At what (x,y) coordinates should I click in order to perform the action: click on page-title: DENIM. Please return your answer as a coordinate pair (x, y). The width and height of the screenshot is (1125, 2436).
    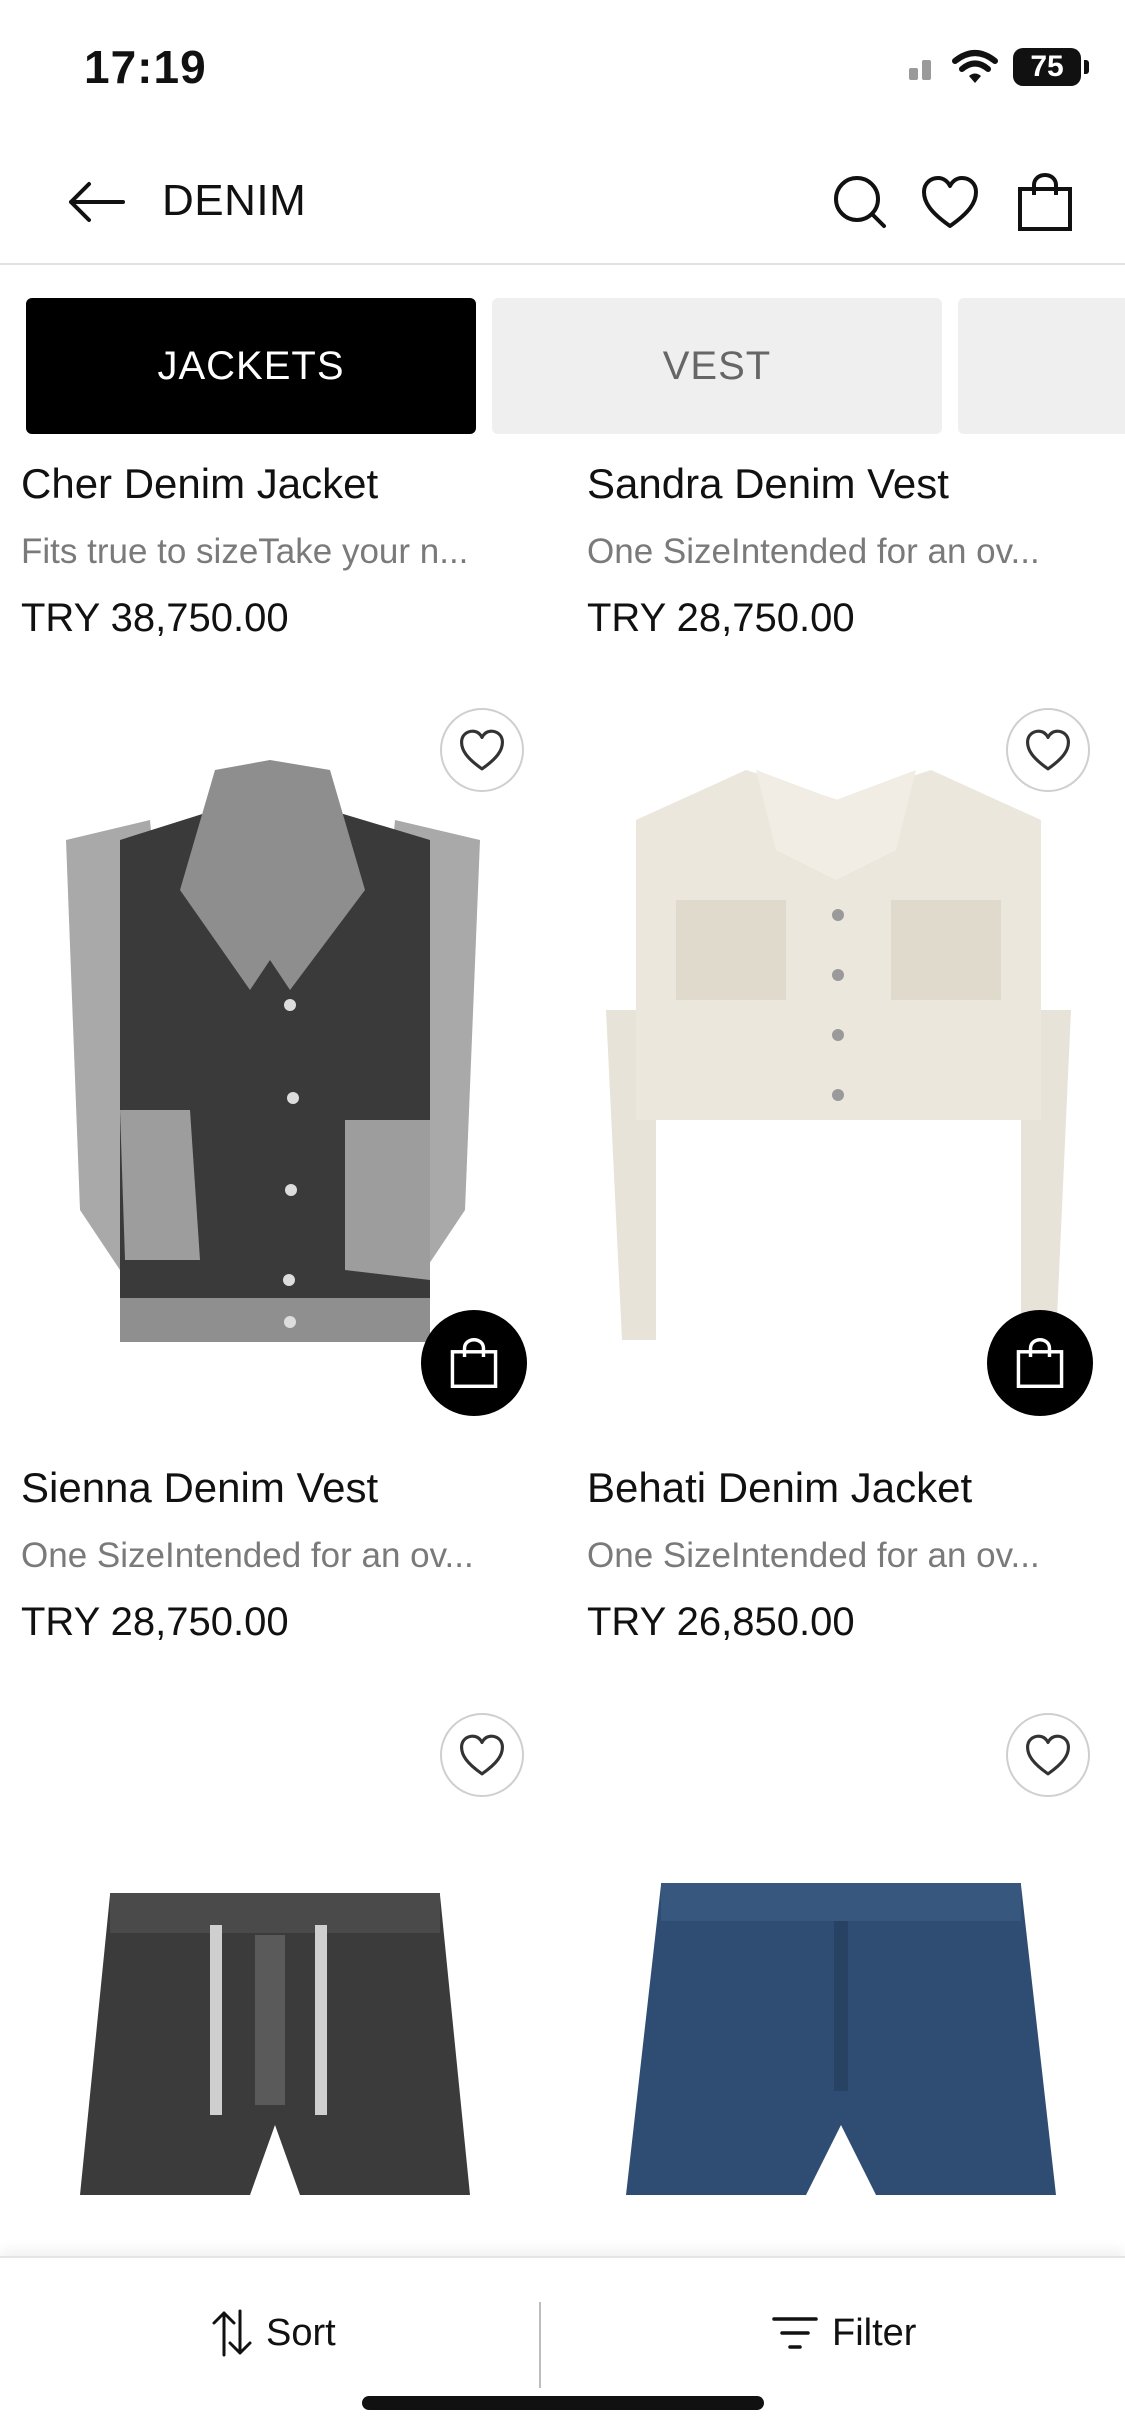
    Looking at the image, I should click on (234, 200).